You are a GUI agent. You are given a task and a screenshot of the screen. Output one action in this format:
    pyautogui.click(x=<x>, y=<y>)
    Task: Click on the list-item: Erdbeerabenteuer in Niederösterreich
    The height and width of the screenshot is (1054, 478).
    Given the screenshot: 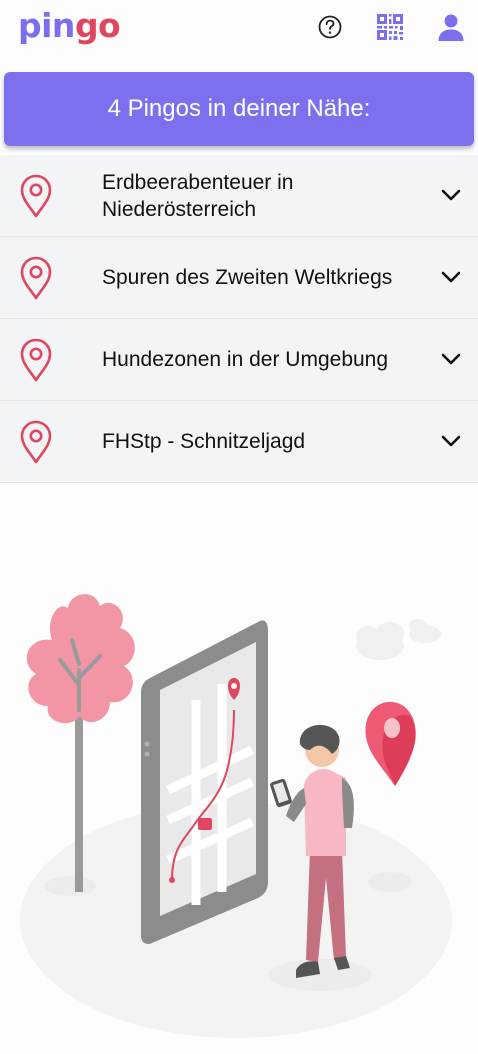 What is the action you would take?
    pyautogui.click(x=239, y=196)
    